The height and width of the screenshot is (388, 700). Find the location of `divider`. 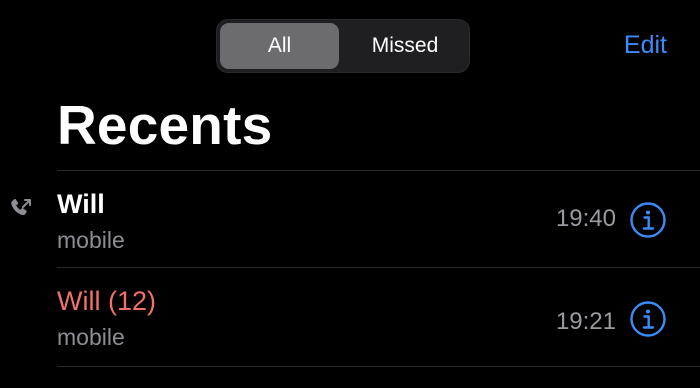

divider is located at coordinates (378, 366).